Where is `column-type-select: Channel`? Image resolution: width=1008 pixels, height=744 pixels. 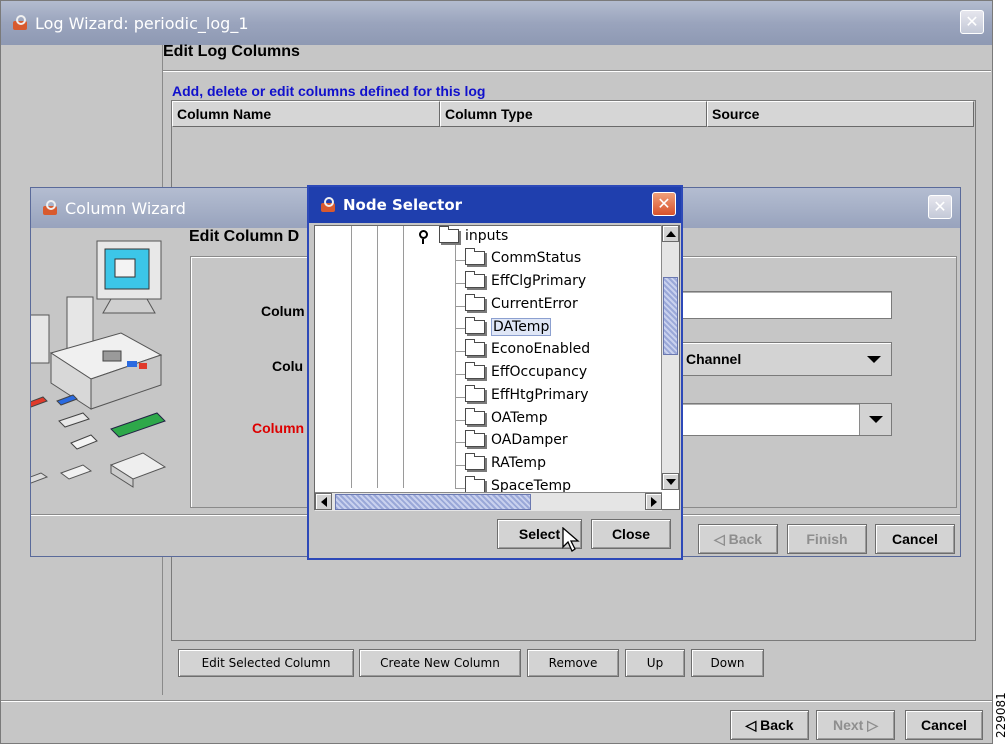
column-type-select: Channel is located at coordinates (771, 359).